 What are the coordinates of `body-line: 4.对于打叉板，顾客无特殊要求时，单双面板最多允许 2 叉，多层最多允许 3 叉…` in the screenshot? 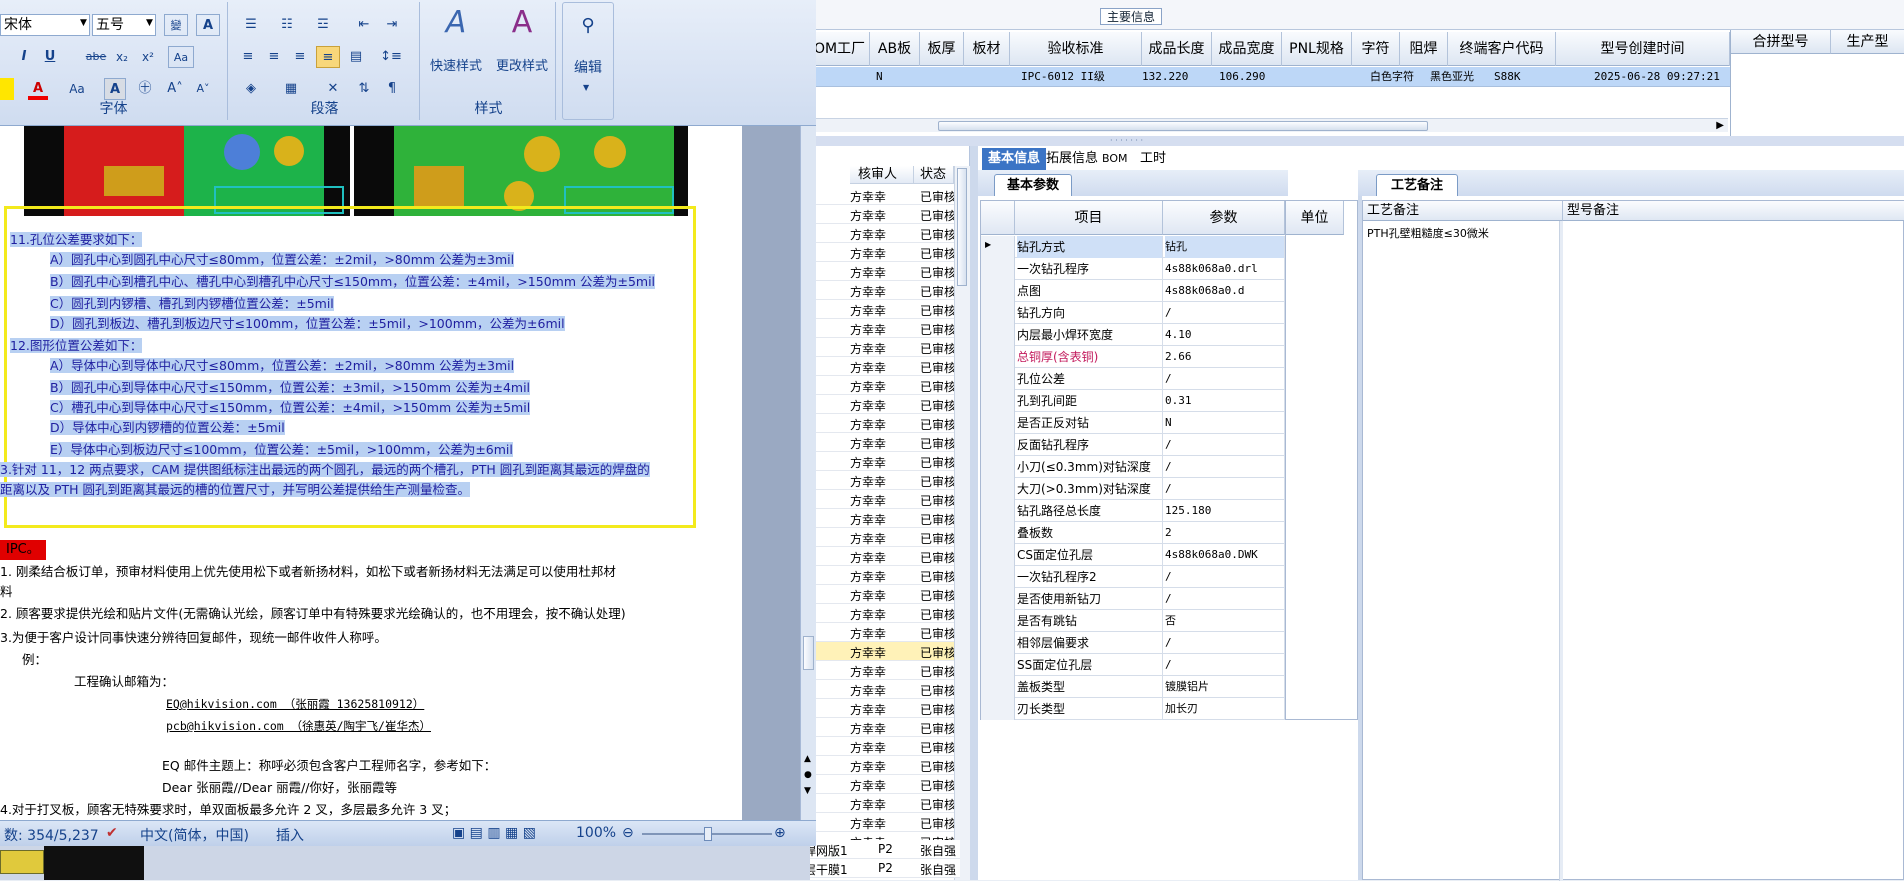 It's located at (228, 810).